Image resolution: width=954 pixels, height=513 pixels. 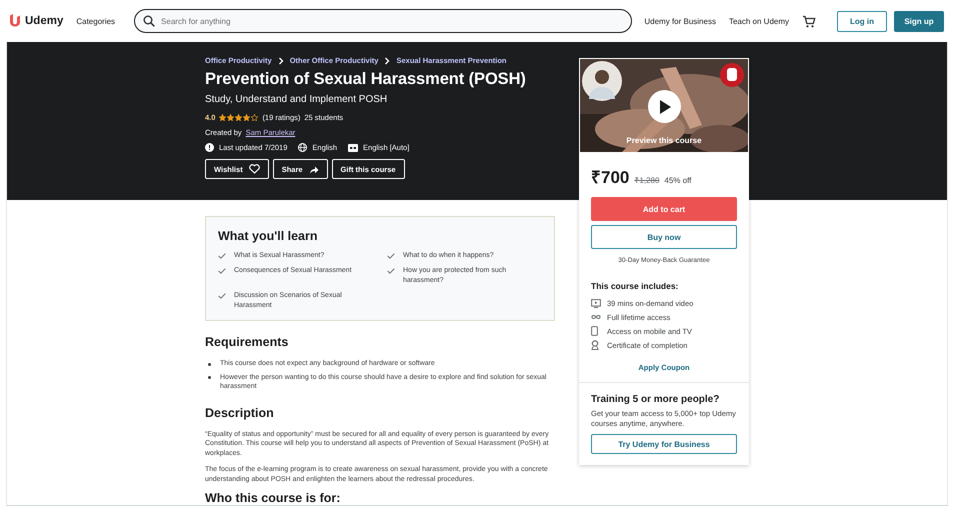 I want to click on login-button: Log in, so click(x=862, y=21).